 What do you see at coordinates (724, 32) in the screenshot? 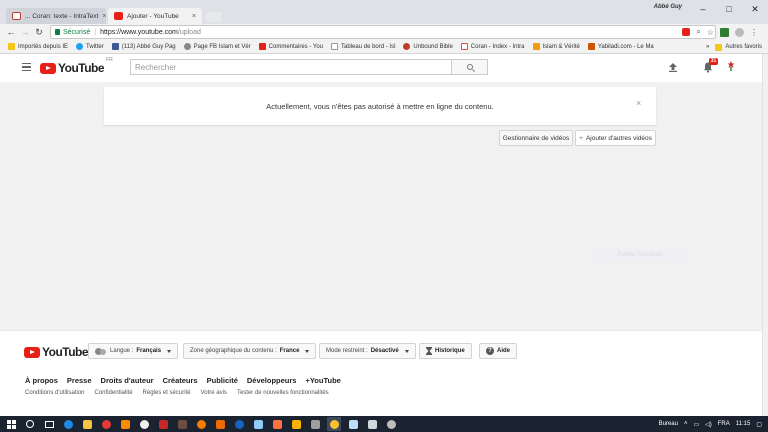
I see `extension-green-icon` at bounding box center [724, 32].